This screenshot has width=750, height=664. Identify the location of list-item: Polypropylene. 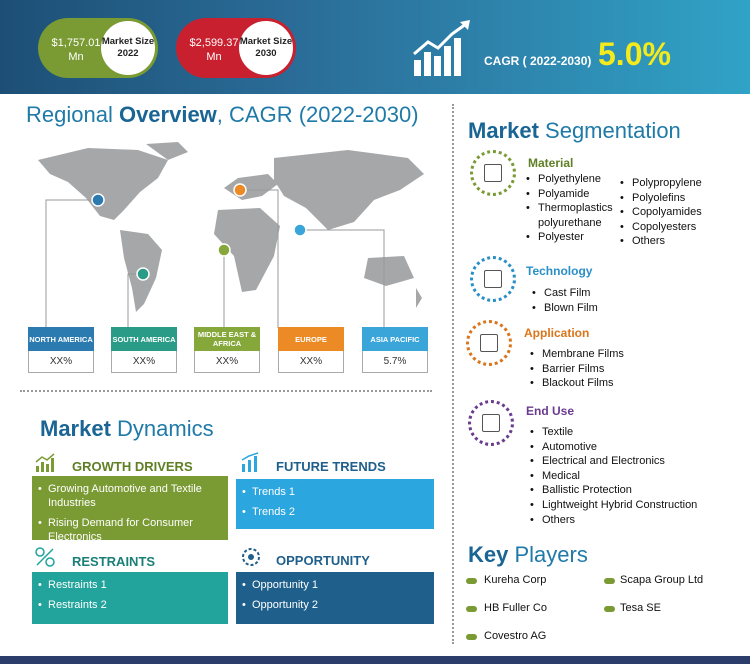
(675, 183).